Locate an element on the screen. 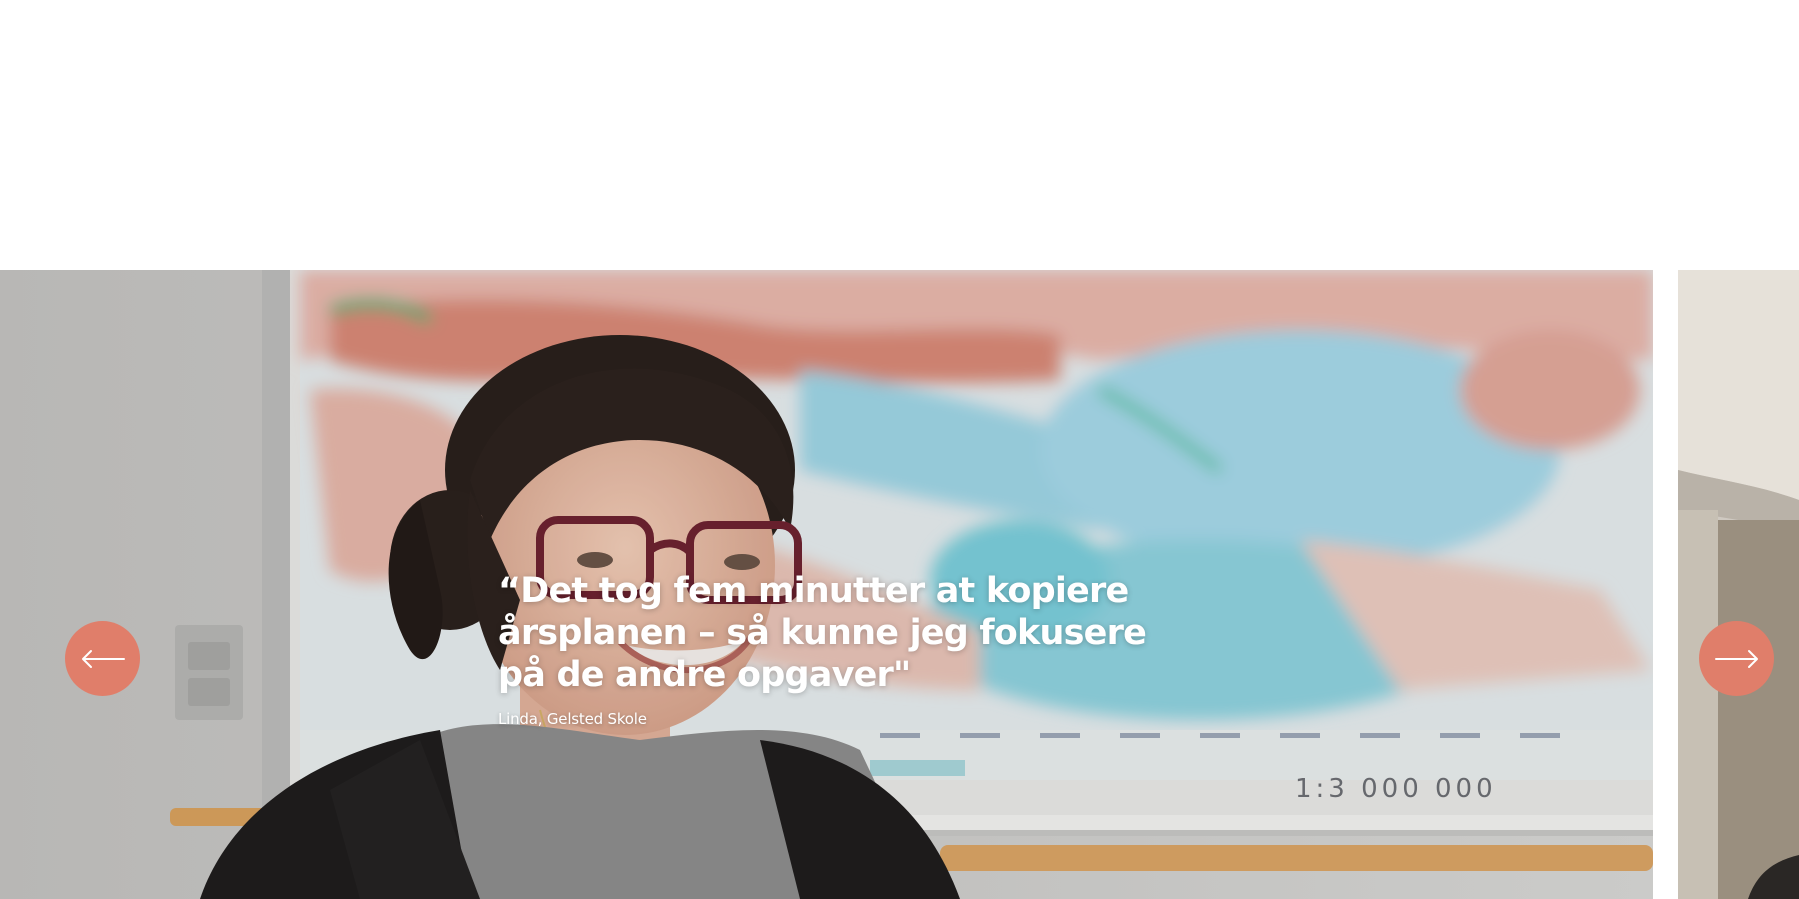 The height and width of the screenshot is (899, 1799). next-slide-photo is located at coordinates (1738, 584).